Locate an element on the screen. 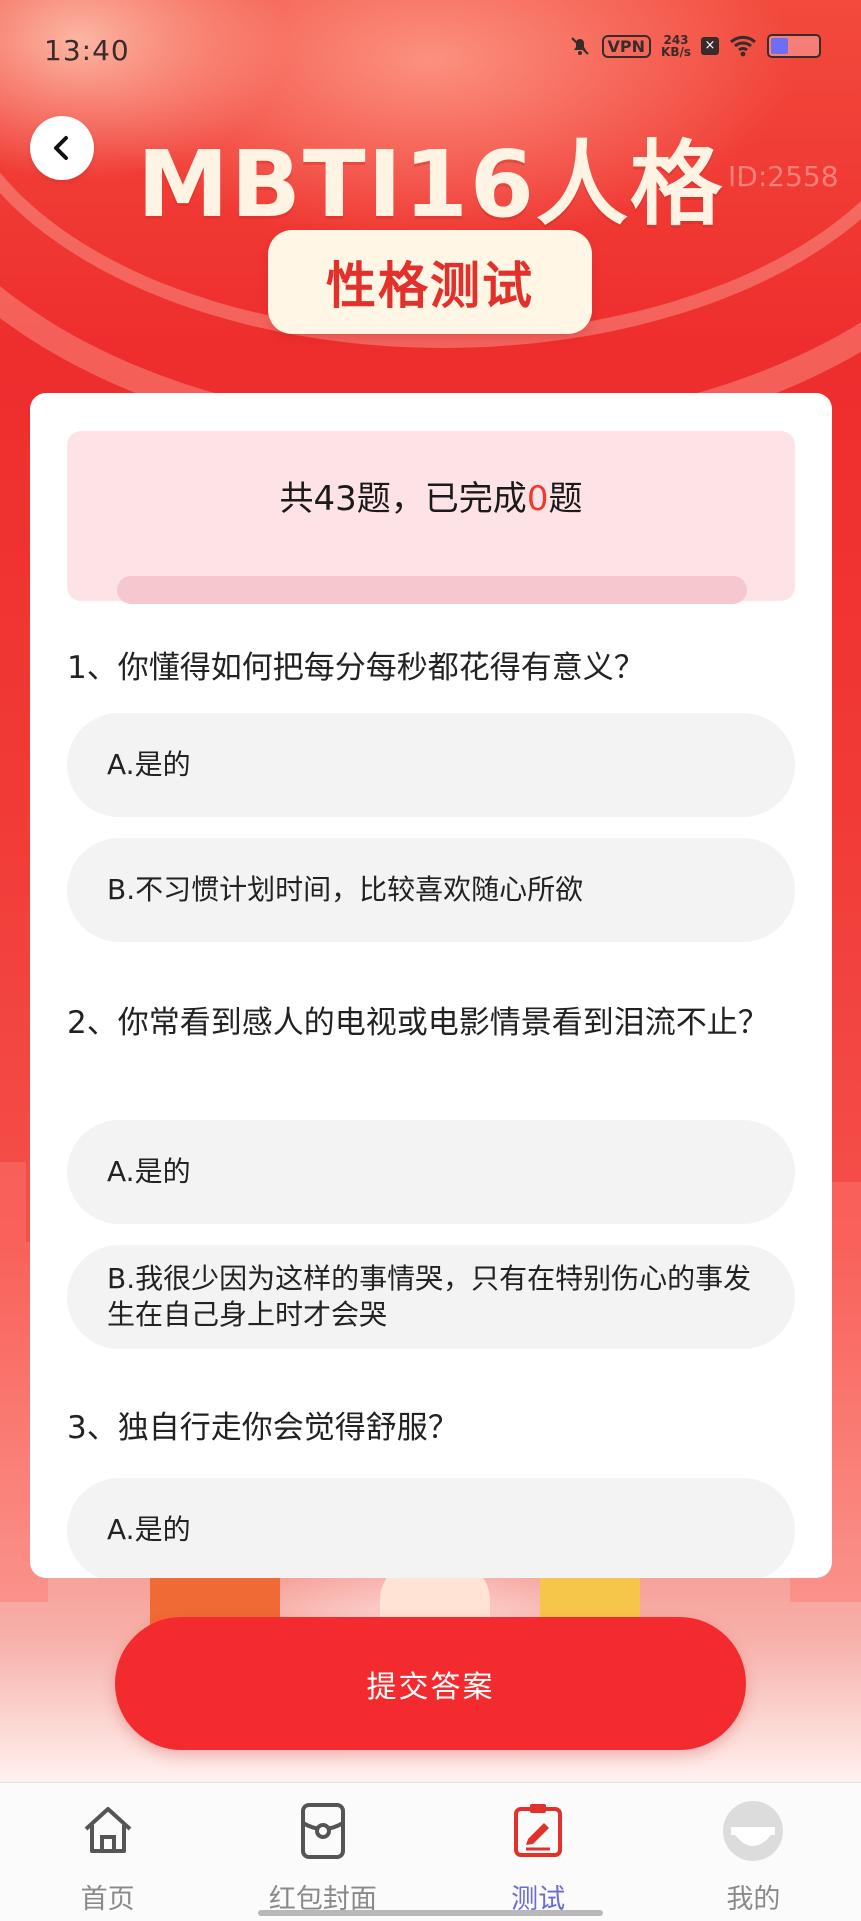 The height and width of the screenshot is (1921, 861). tab-test: 测试 is located at coordinates (538, 1852).